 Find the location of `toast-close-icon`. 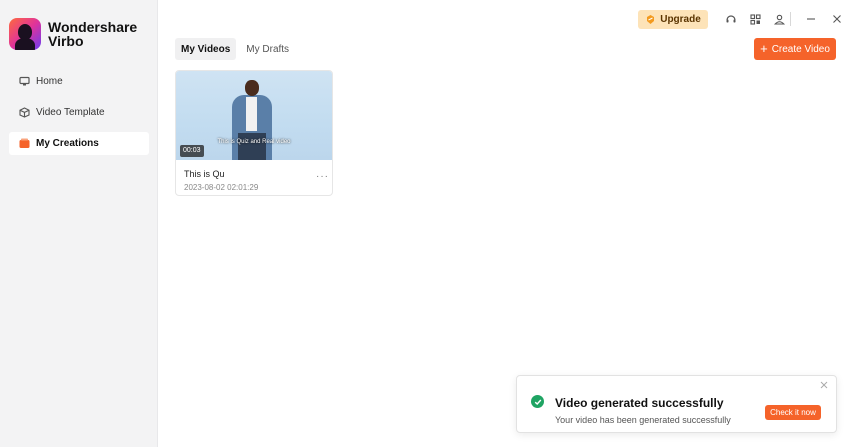

toast-close-icon is located at coordinates (824, 385).